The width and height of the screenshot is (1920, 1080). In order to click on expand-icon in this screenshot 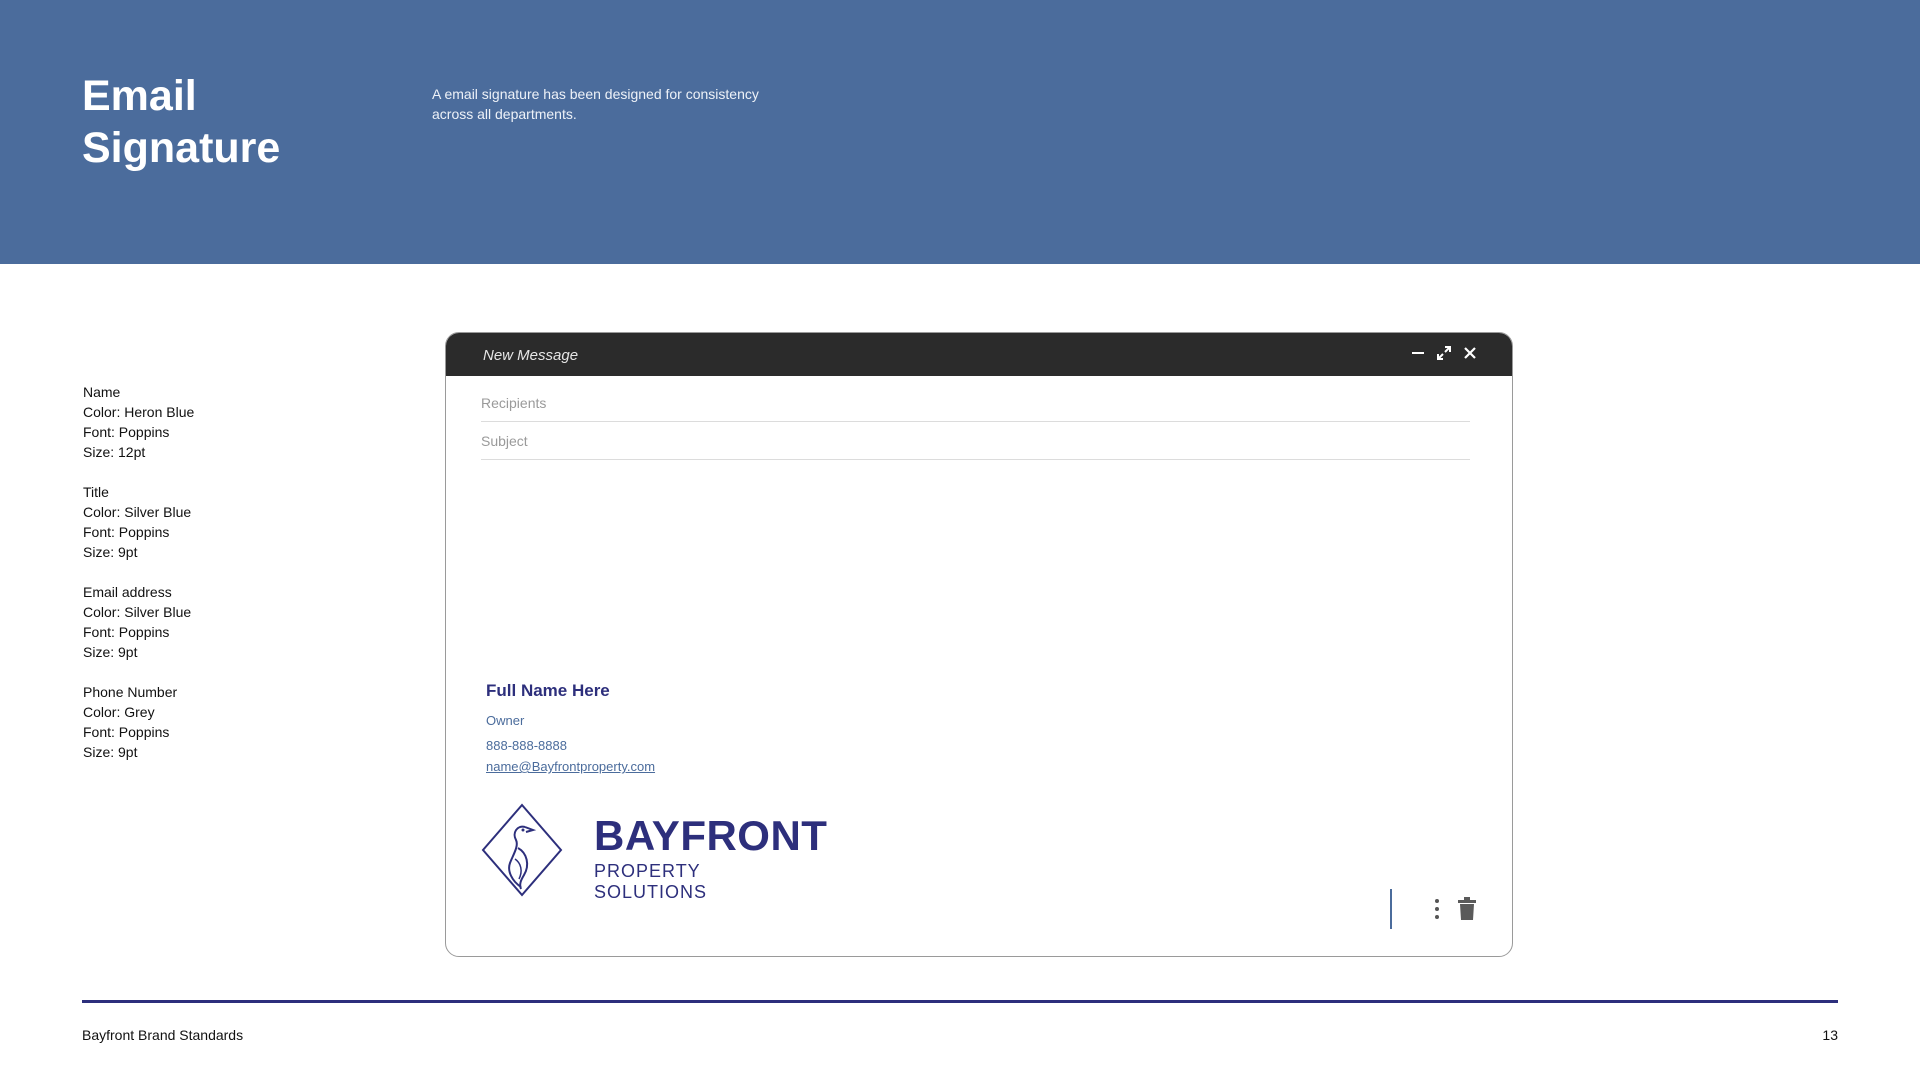, I will do `click(1444, 353)`.